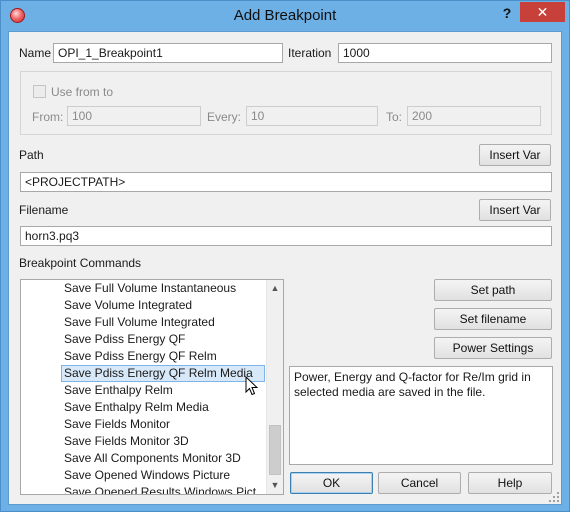 The width and height of the screenshot is (570, 512). I want to click on name-label: Name, so click(35, 53).